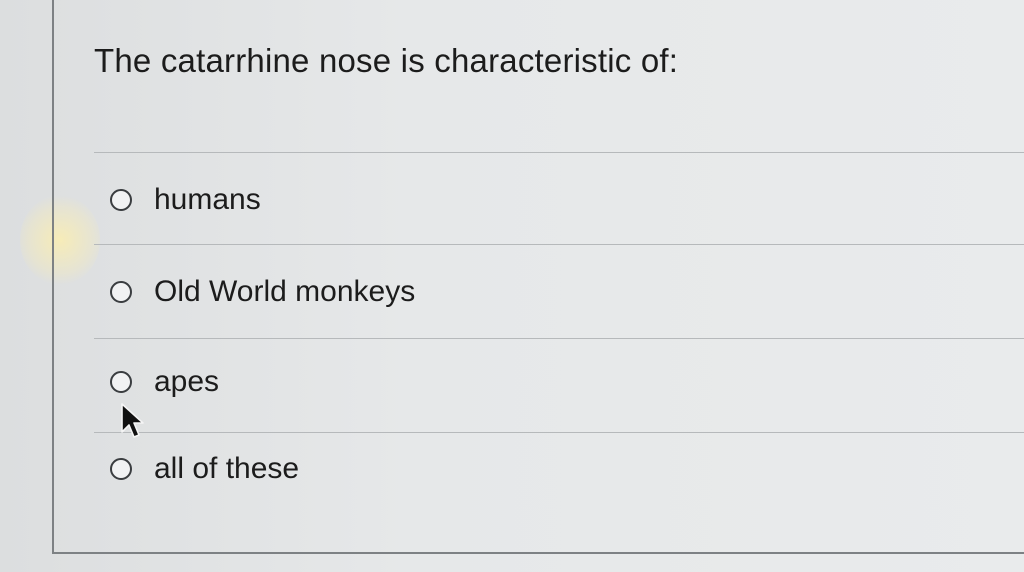 This screenshot has height=572, width=1024. What do you see at coordinates (285, 291) in the screenshot?
I see `option-label: Old World monkeys` at bounding box center [285, 291].